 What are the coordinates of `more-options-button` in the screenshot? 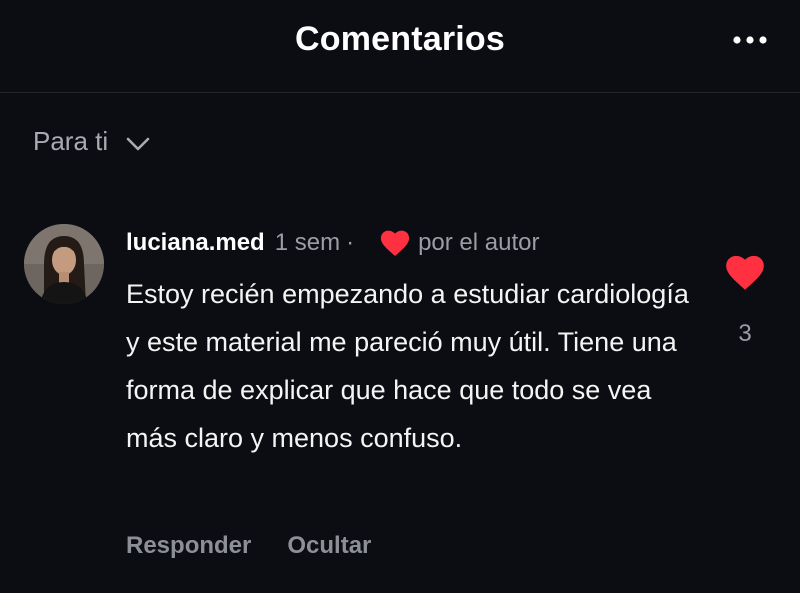 It's located at (750, 40).